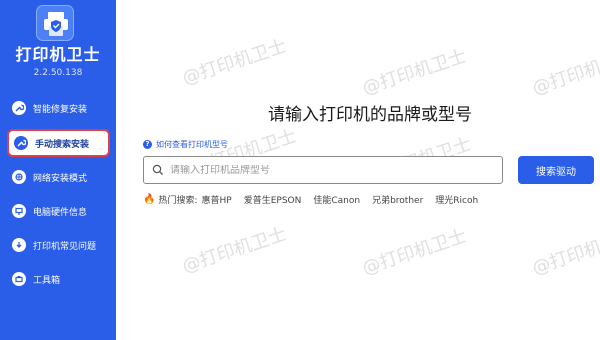  I want to click on sidebar-item-manual-search: 手动搜索安装, so click(58, 143).